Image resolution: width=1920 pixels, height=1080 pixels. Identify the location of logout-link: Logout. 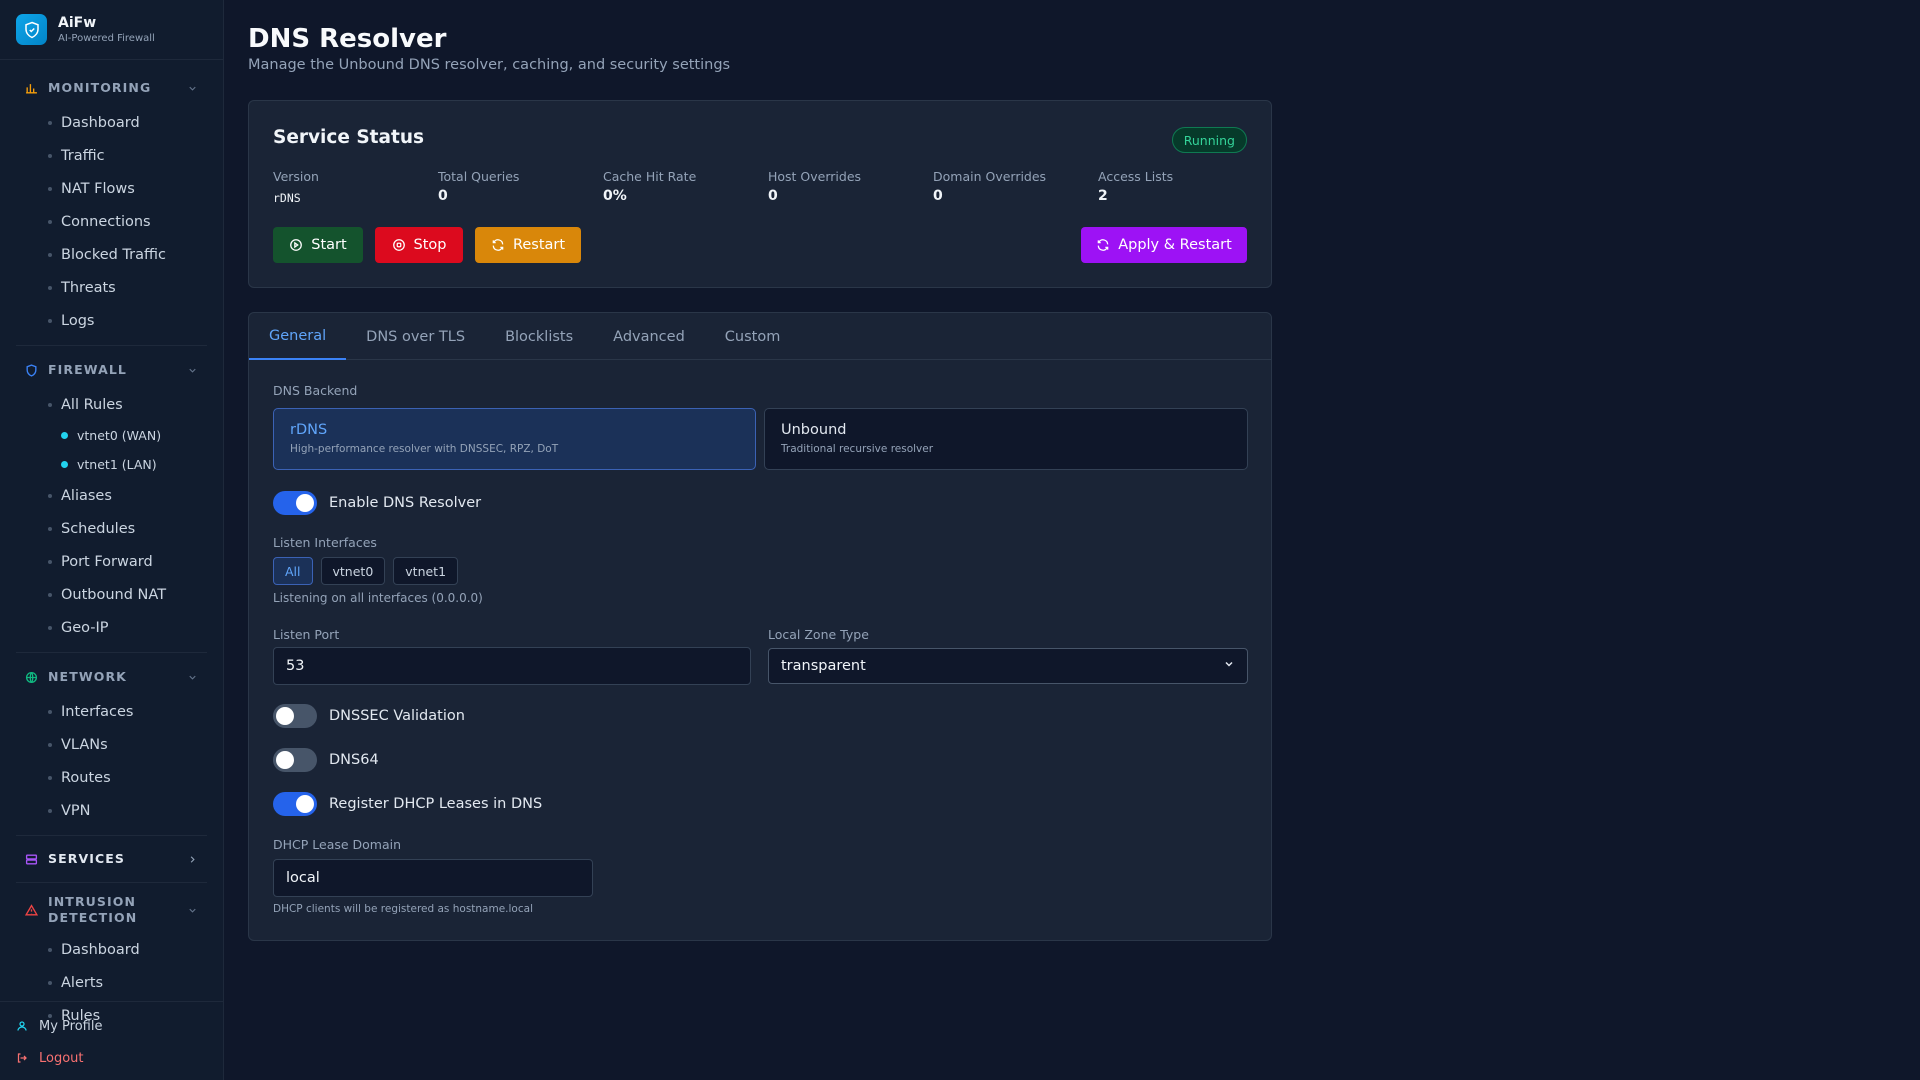
(111, 1058).